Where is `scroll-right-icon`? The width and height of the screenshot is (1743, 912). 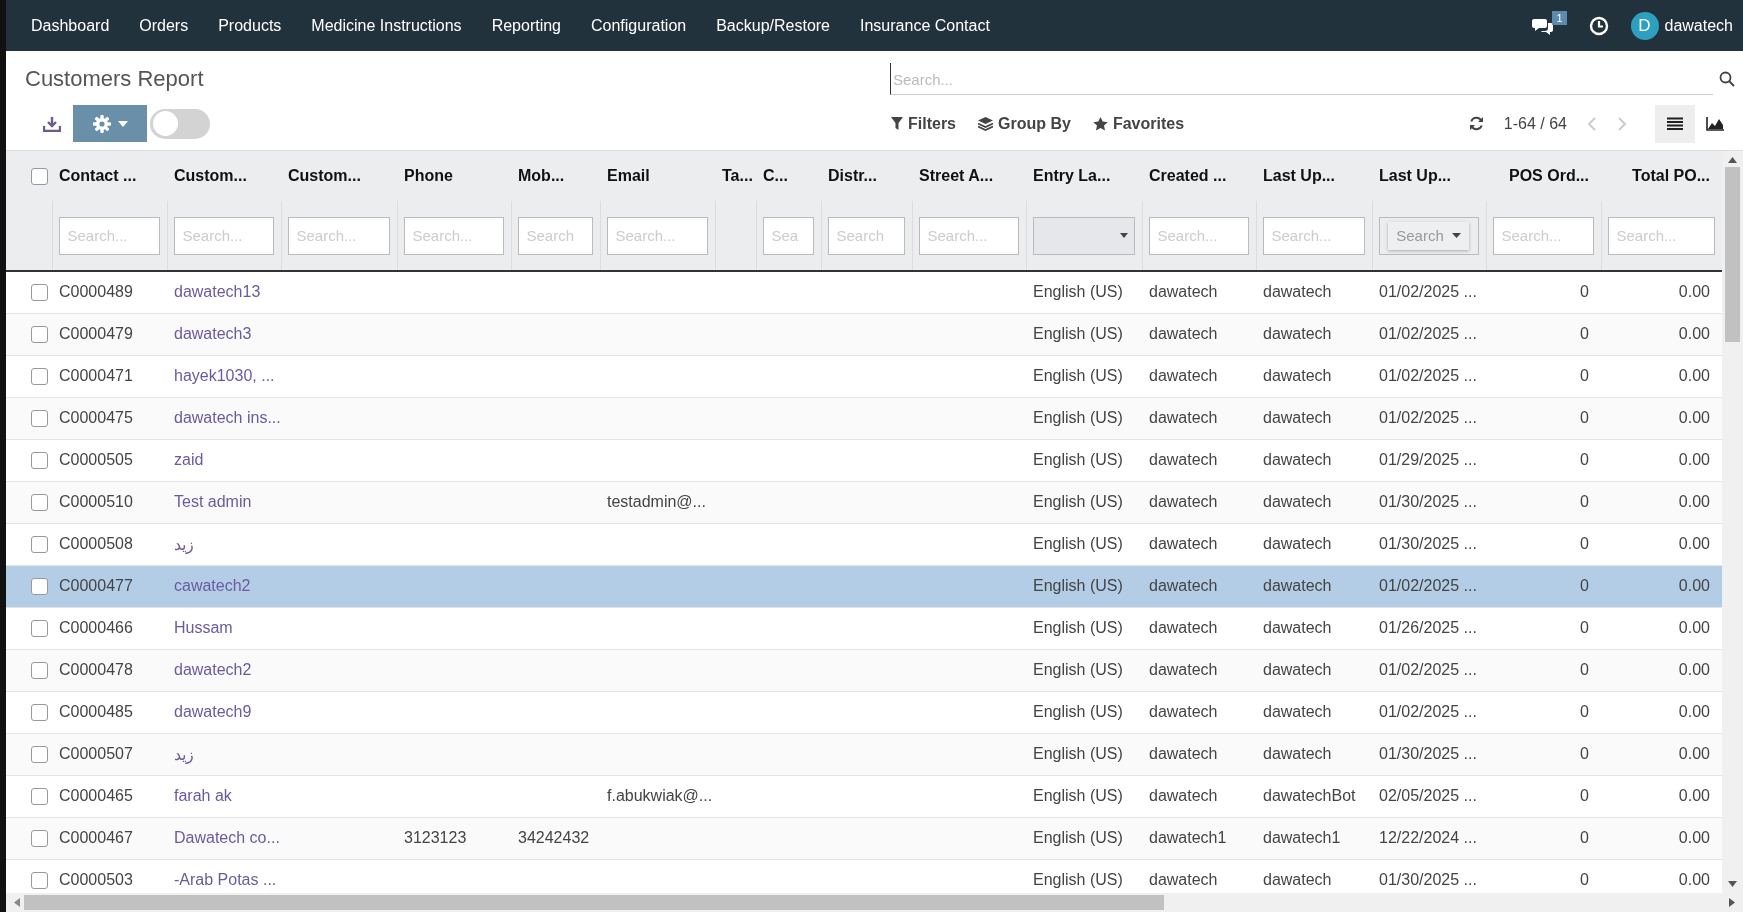 scroll-right-icon is located at coordinates (1732, 902).